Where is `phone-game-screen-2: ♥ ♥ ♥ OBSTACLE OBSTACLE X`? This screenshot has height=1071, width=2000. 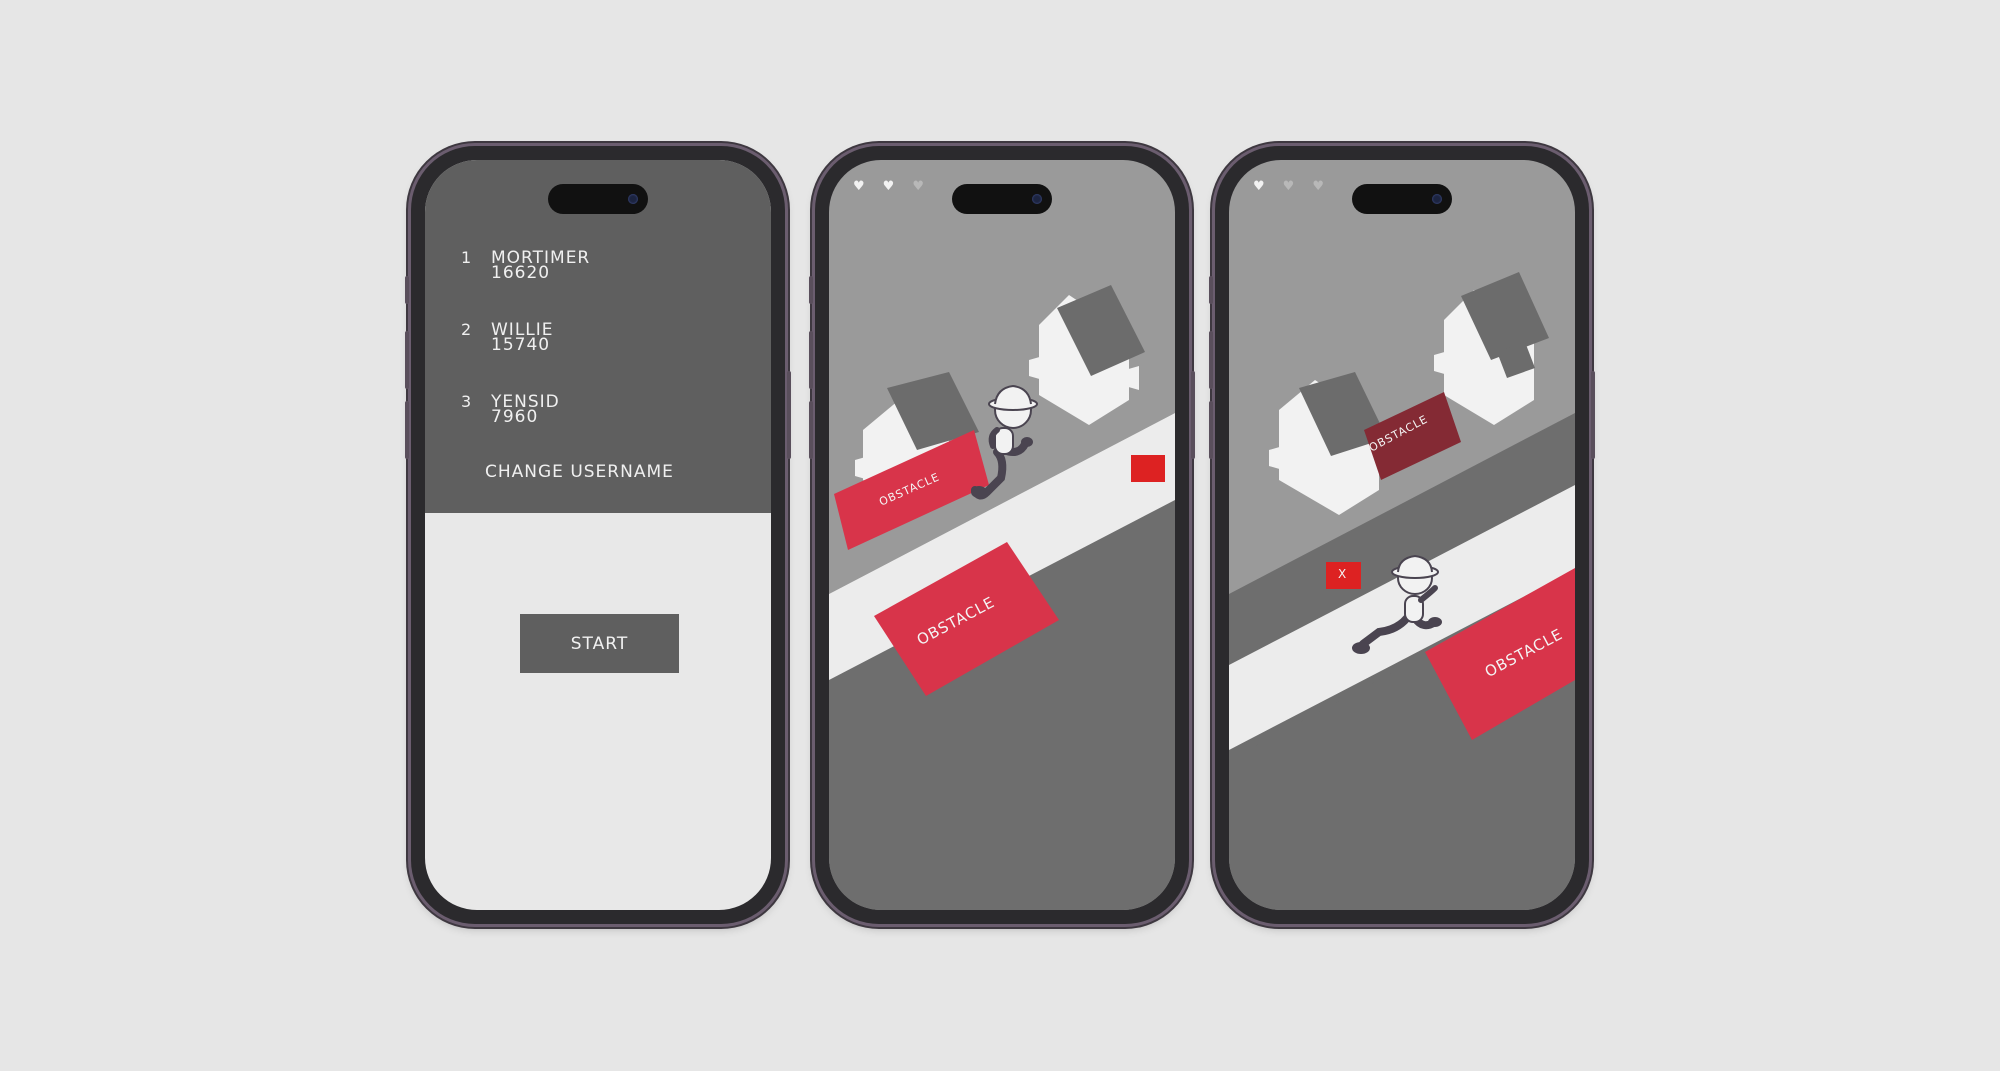
phone-game-screen-2: ♥ ♥ ♥ OBSTACLE OBSTACLE X is located at coordinates (1402, 535).